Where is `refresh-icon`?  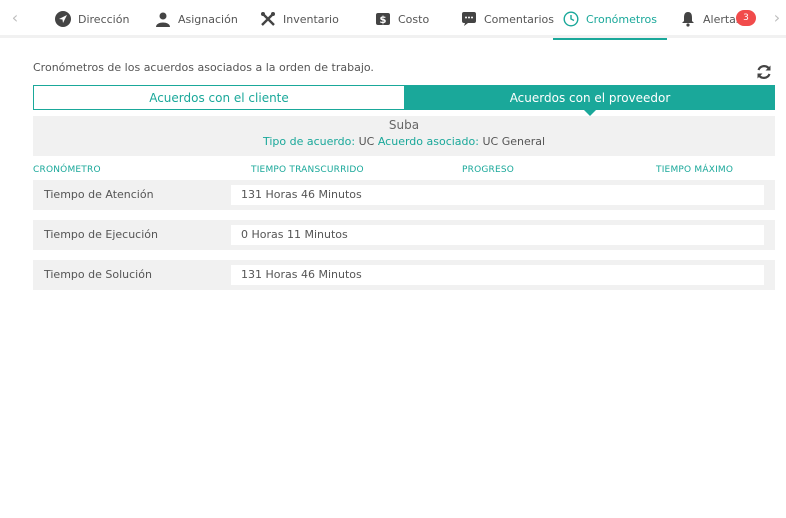
refresh-icon is located at coordinates (764, 72).